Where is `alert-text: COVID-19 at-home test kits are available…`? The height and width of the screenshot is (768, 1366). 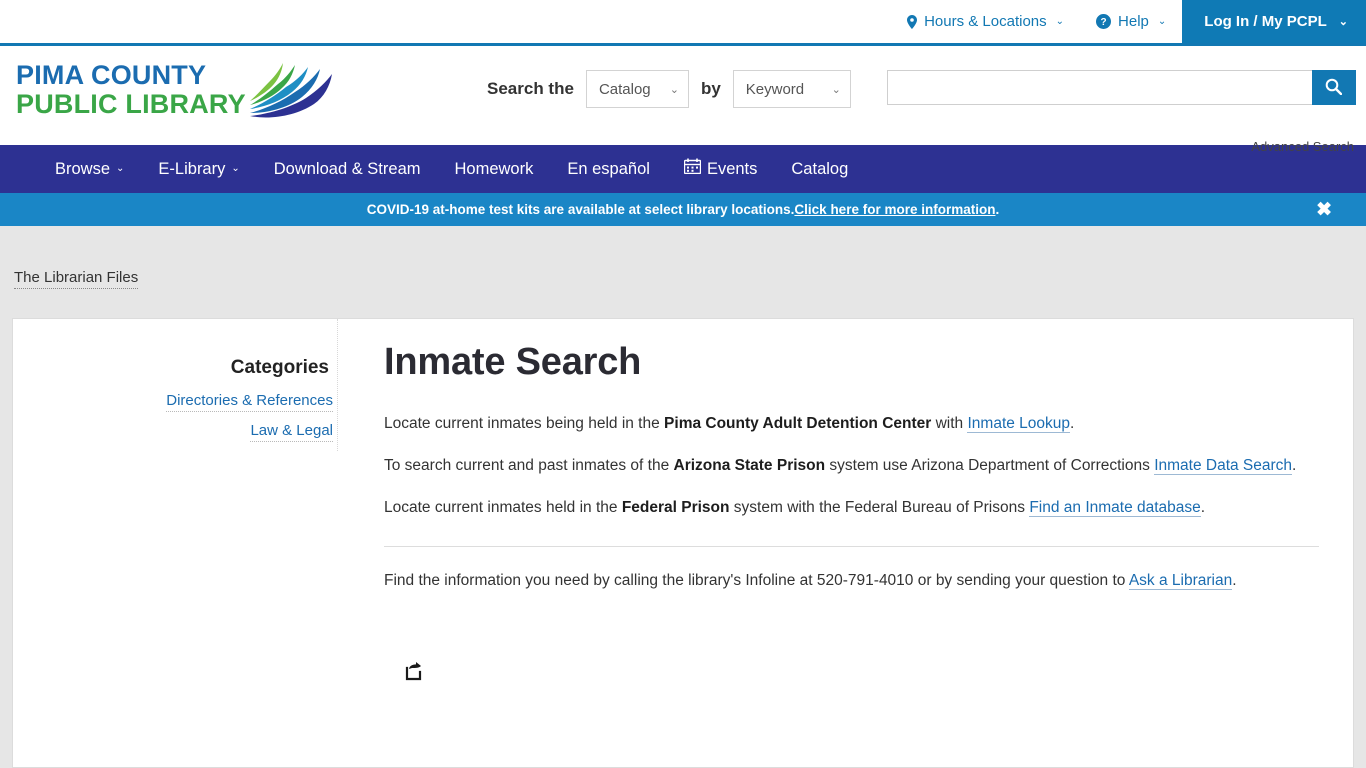
alert-text: COVID-19 at-home test kits are available… is located at coordinates (580, 209).